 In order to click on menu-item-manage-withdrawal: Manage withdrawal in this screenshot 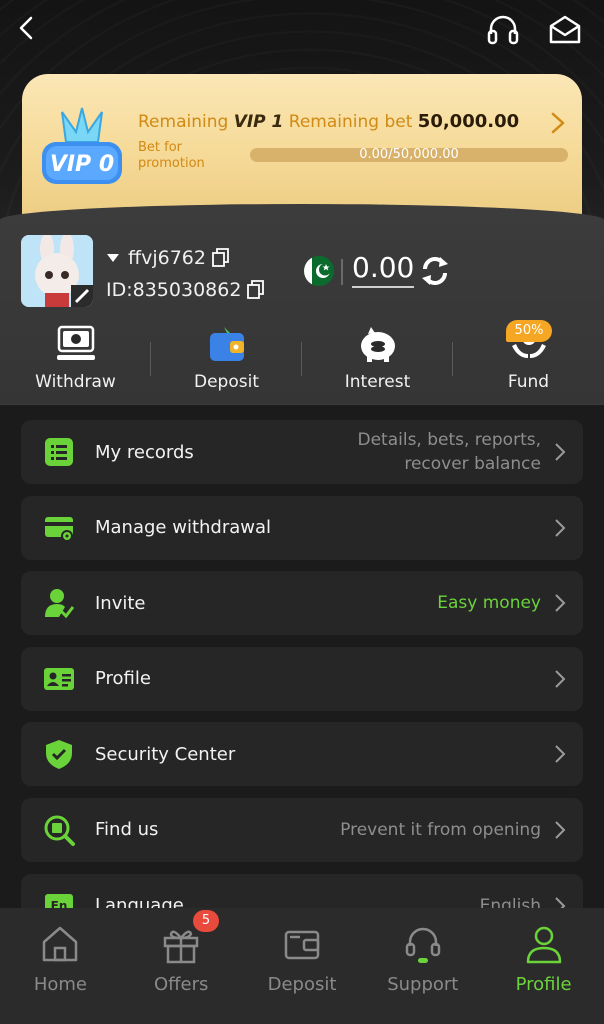, I will do `click(302, 527)`.